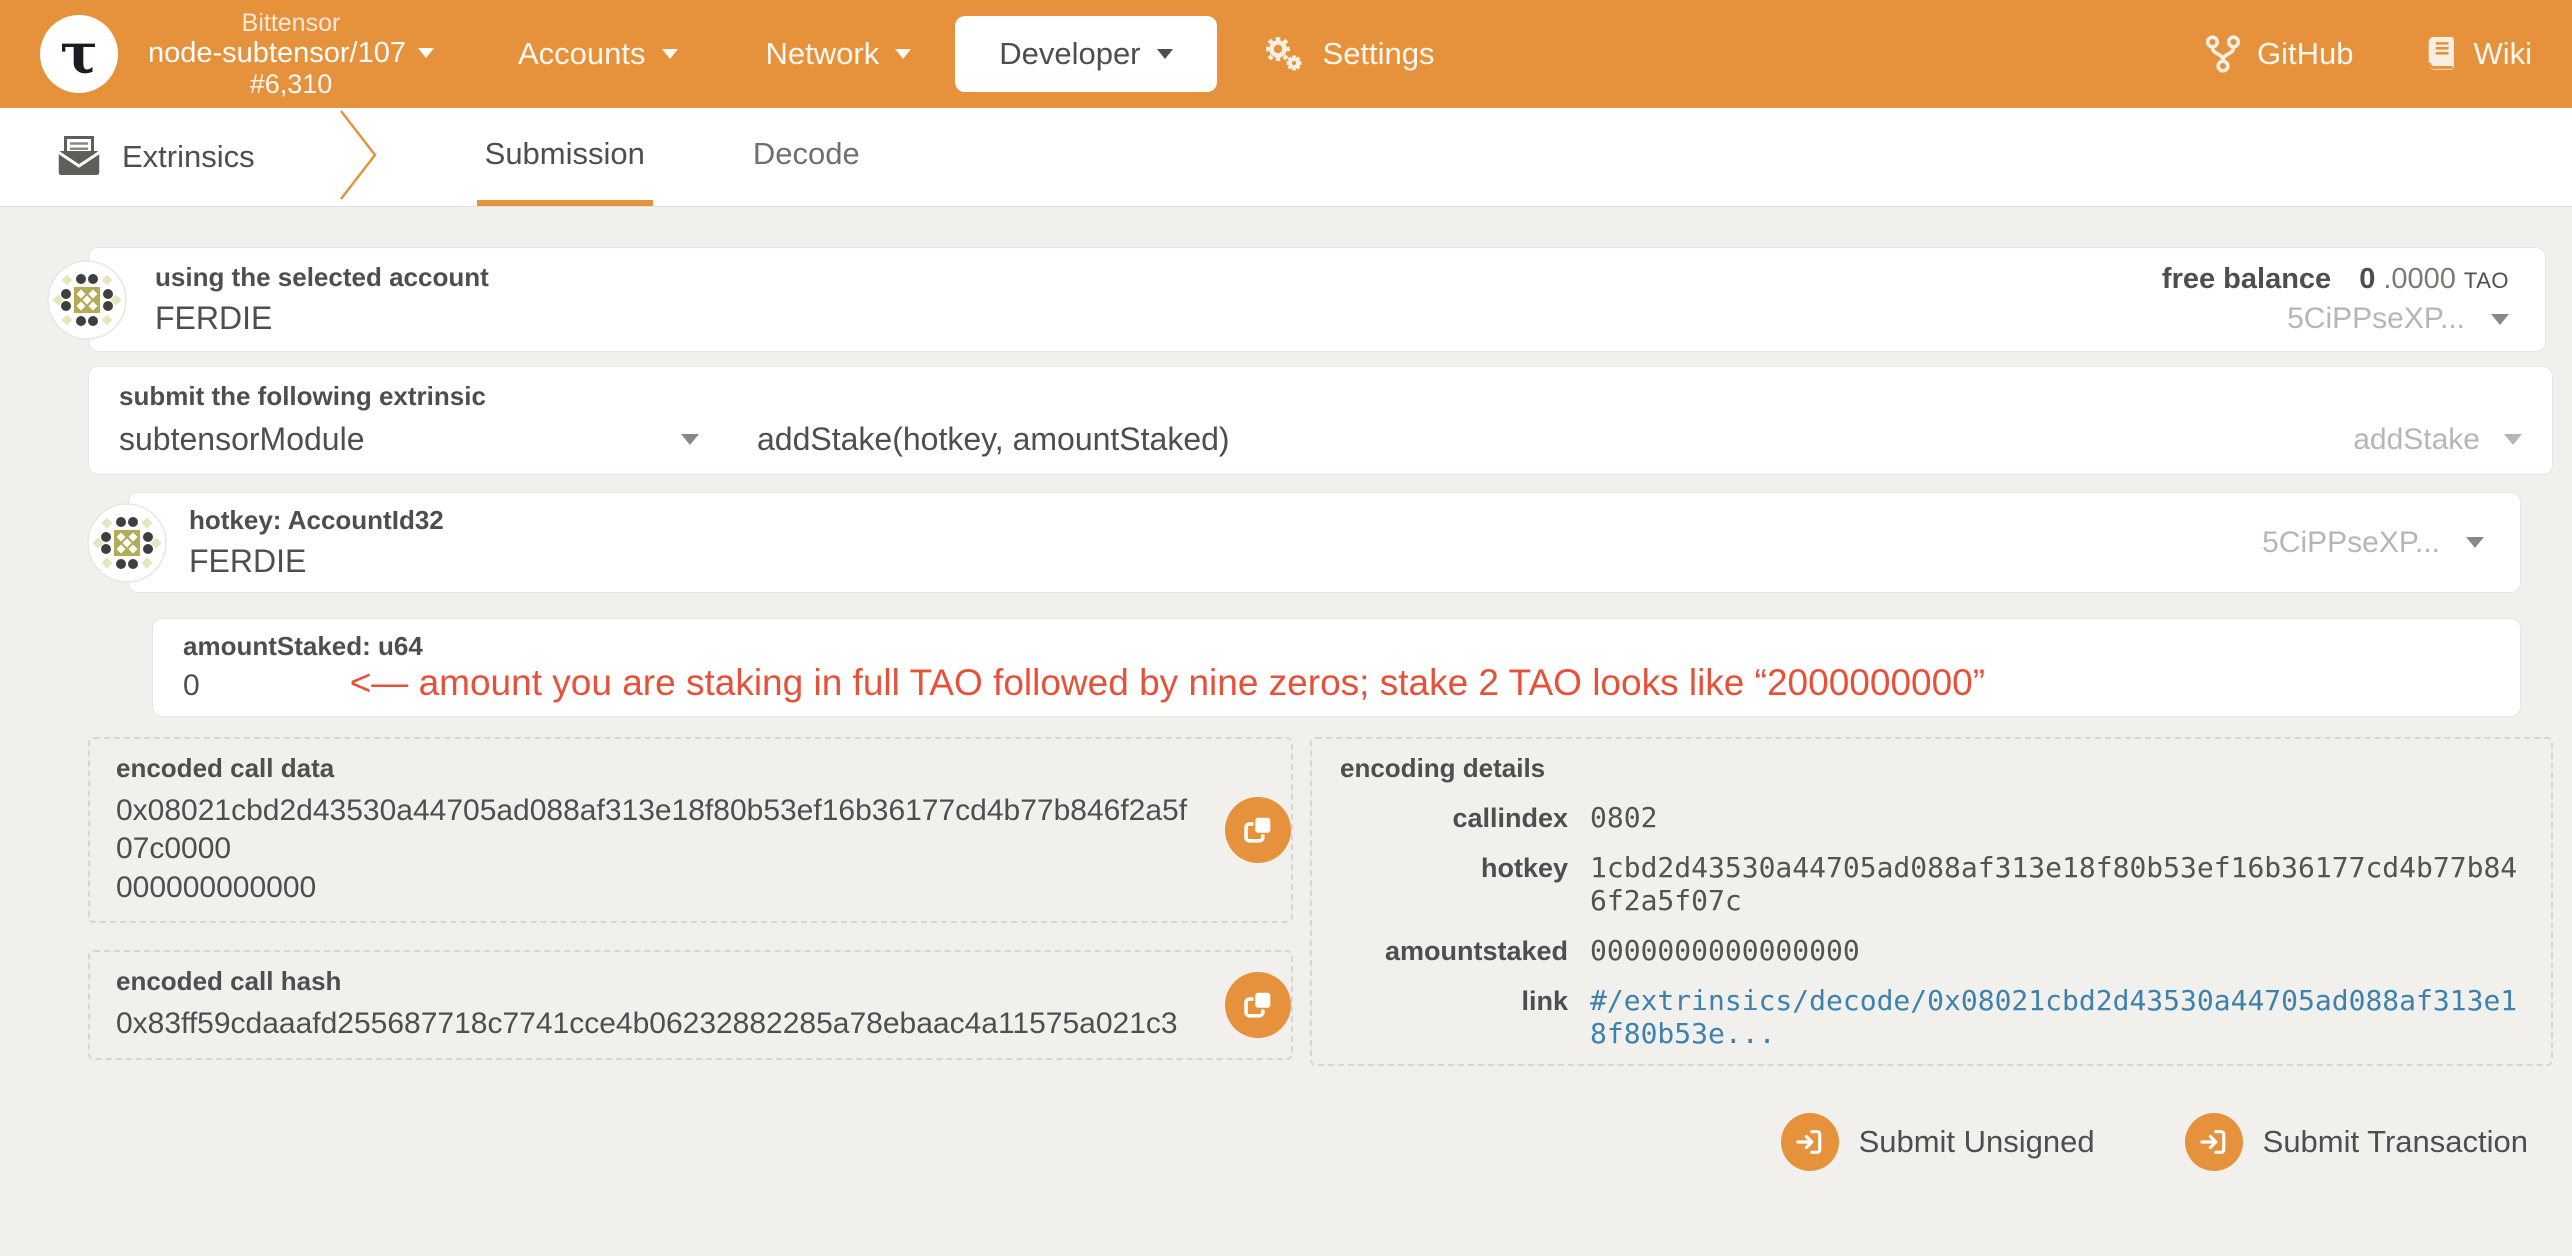 Image resolution: width=2572 pixels, height=1256 pixels. What do you see at coordinates (1725, 950) in the screenshot?
I see `amountstaked-hex-value: 0000000000000000` at bounding box center [1725, 950].